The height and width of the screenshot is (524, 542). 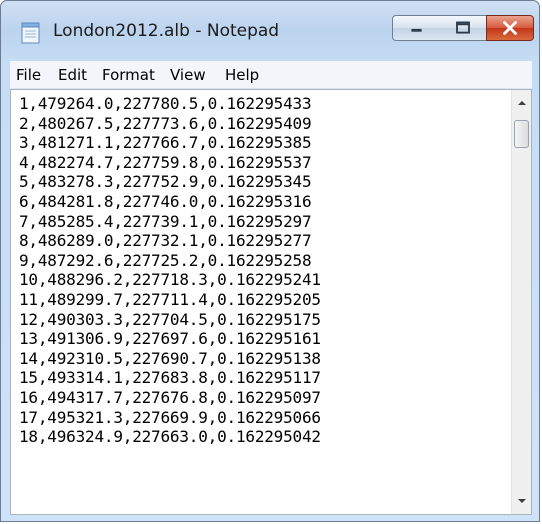 What do you see at coordinates (170, 319) in the screenshot?
I see `text-line: 12,490303.3,227704.5,0.162295175` at bounding box center [170, 319].